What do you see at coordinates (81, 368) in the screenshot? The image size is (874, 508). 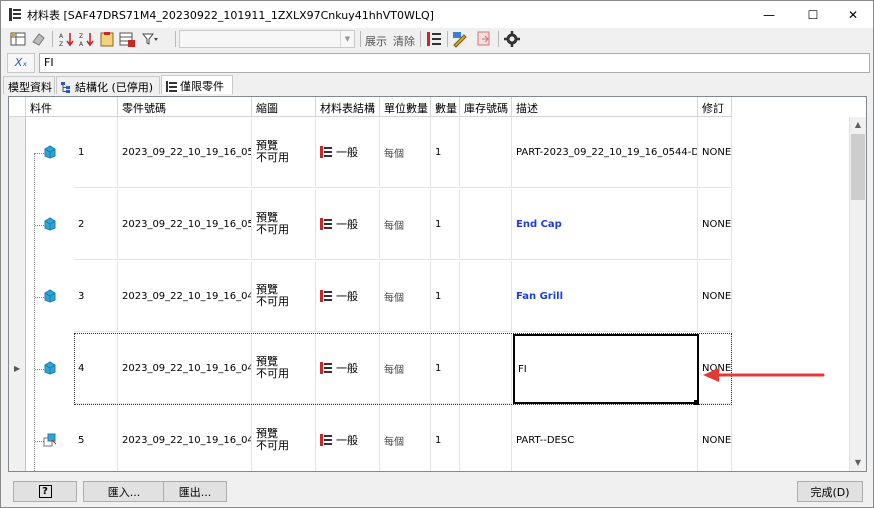 I see `cell-text: 4` at bounding box center [81, 368].